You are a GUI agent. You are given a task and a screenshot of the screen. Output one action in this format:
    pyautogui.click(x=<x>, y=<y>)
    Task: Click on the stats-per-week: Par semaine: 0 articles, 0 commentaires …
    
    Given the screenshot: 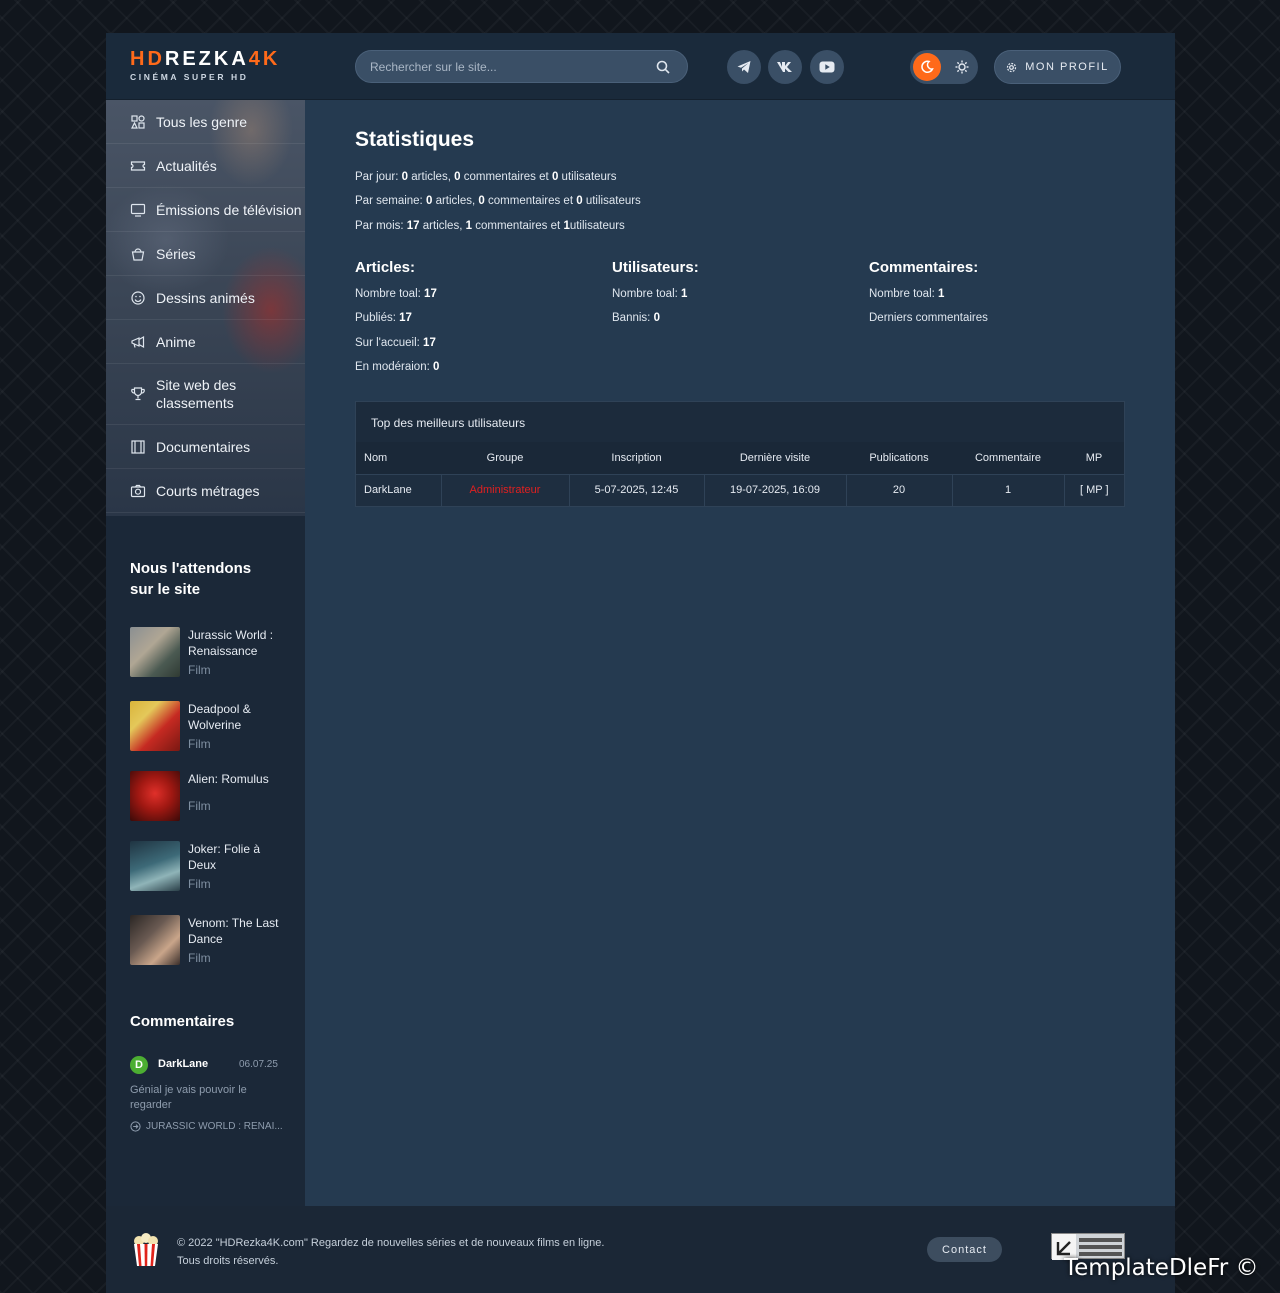 What is the action you would take?
    pyautogui.click(x=498, y=201)
    